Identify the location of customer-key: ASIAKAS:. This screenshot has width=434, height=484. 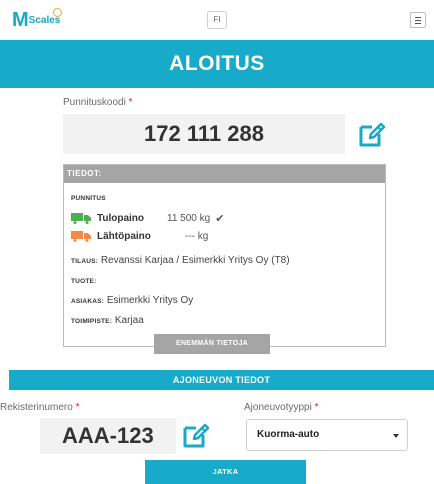
(88, 301).